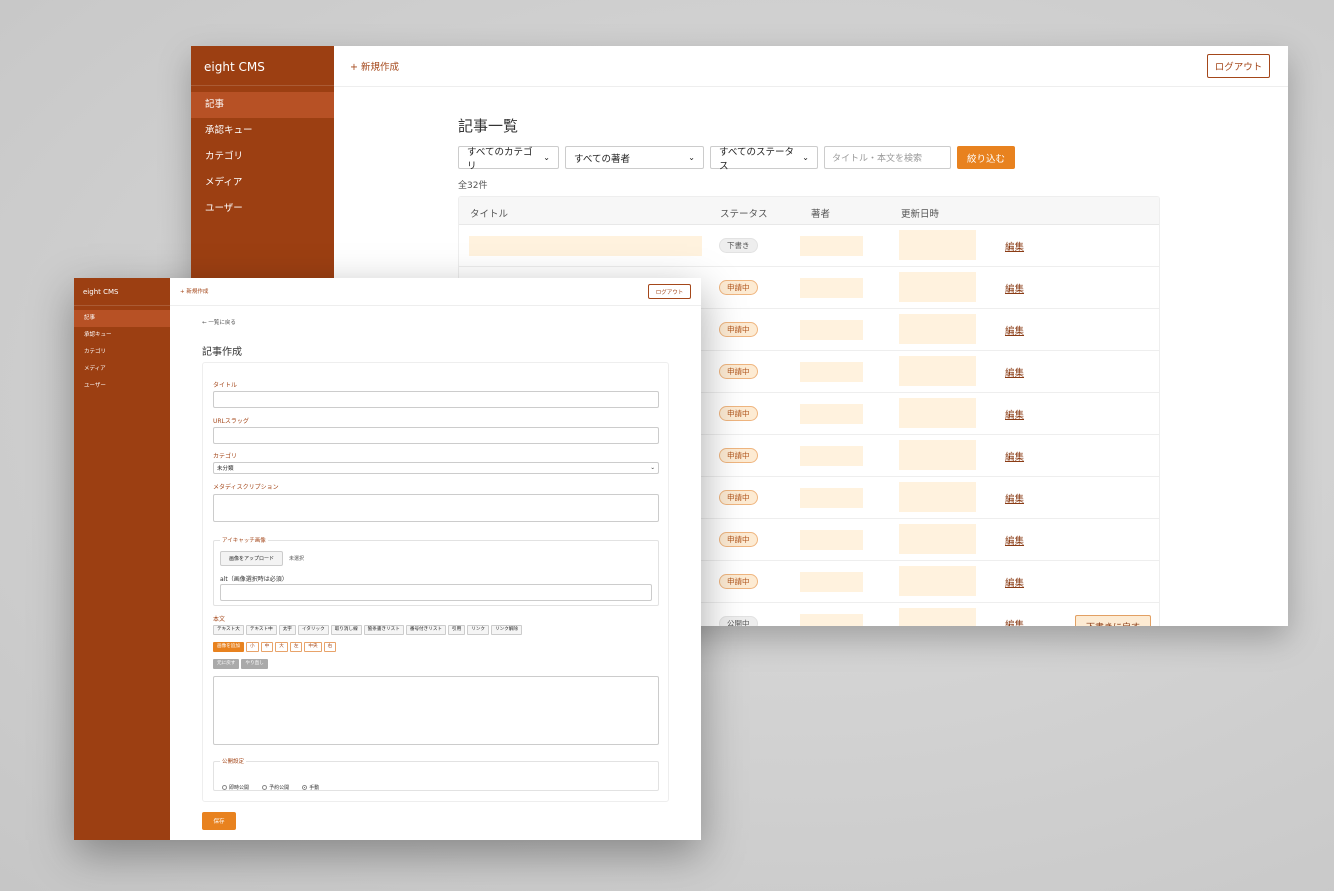  What do you see at coordinates (219, 619) in the screenshot?
I see `body-label: 本文` at bounding box center [219, 619].